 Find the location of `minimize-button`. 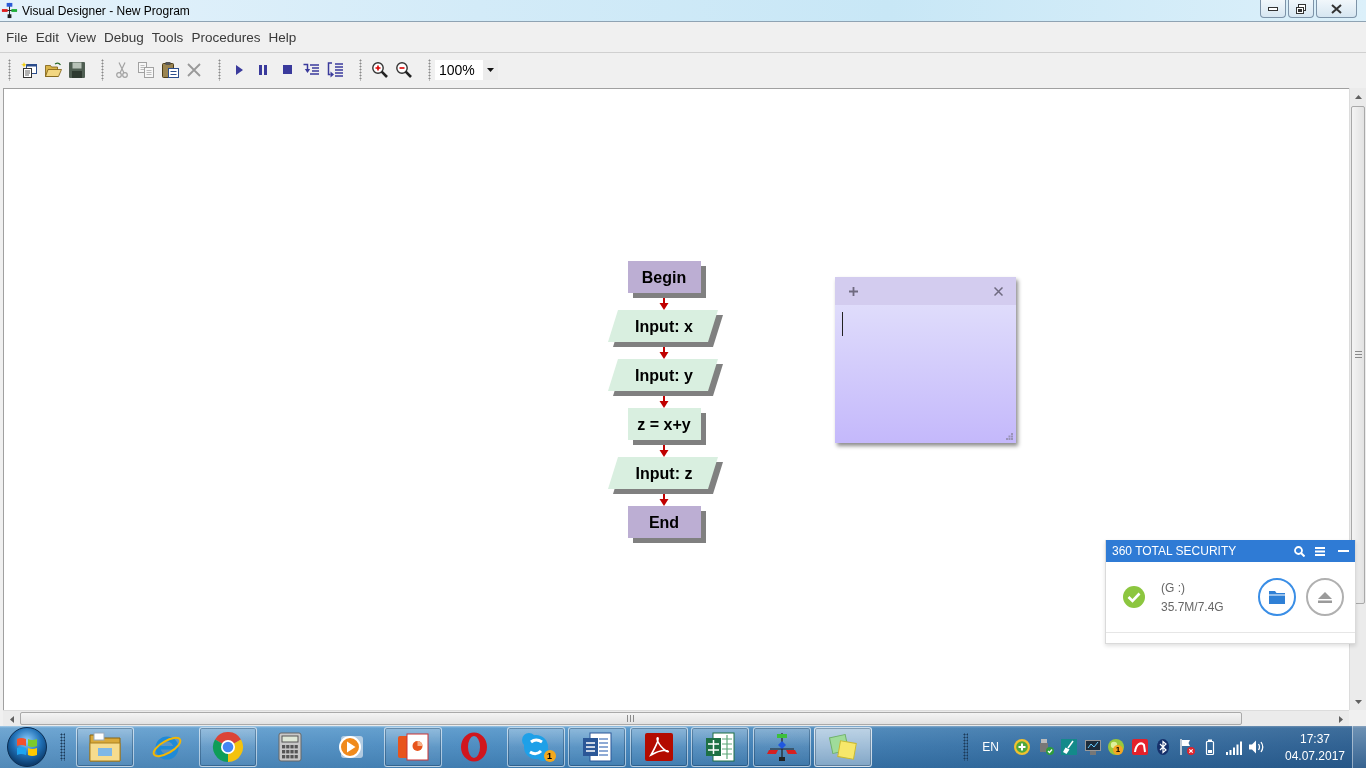

minimize-button is located at coordinates (1273, 9).